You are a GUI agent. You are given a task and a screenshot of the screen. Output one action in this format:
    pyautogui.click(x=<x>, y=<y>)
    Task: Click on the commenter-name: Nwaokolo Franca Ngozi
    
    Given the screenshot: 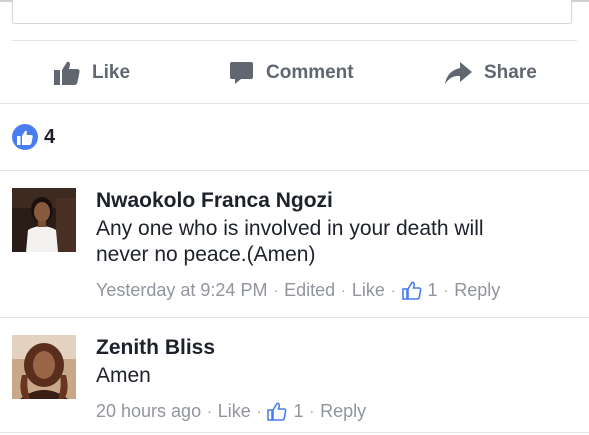 What is the action you would take?
    pyautogui.click(x=331, y=201)
    